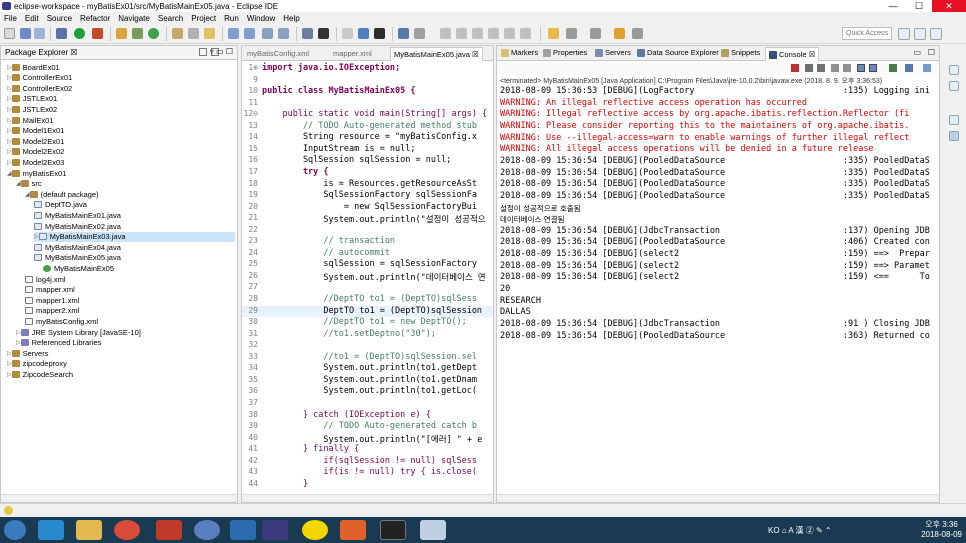  What do you see at coordinates (893, 68) in the screenshot?
I see `pin-console-icon` at bounding box center [893, 68].